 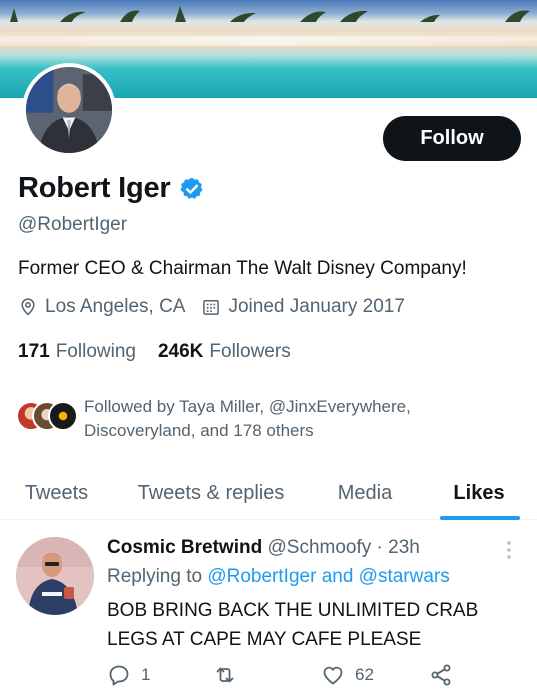 What do you see at coordinates (317, 677) in the screenshot?
I see `tweet-actions: 1 62` at bounding box center [317, 677].